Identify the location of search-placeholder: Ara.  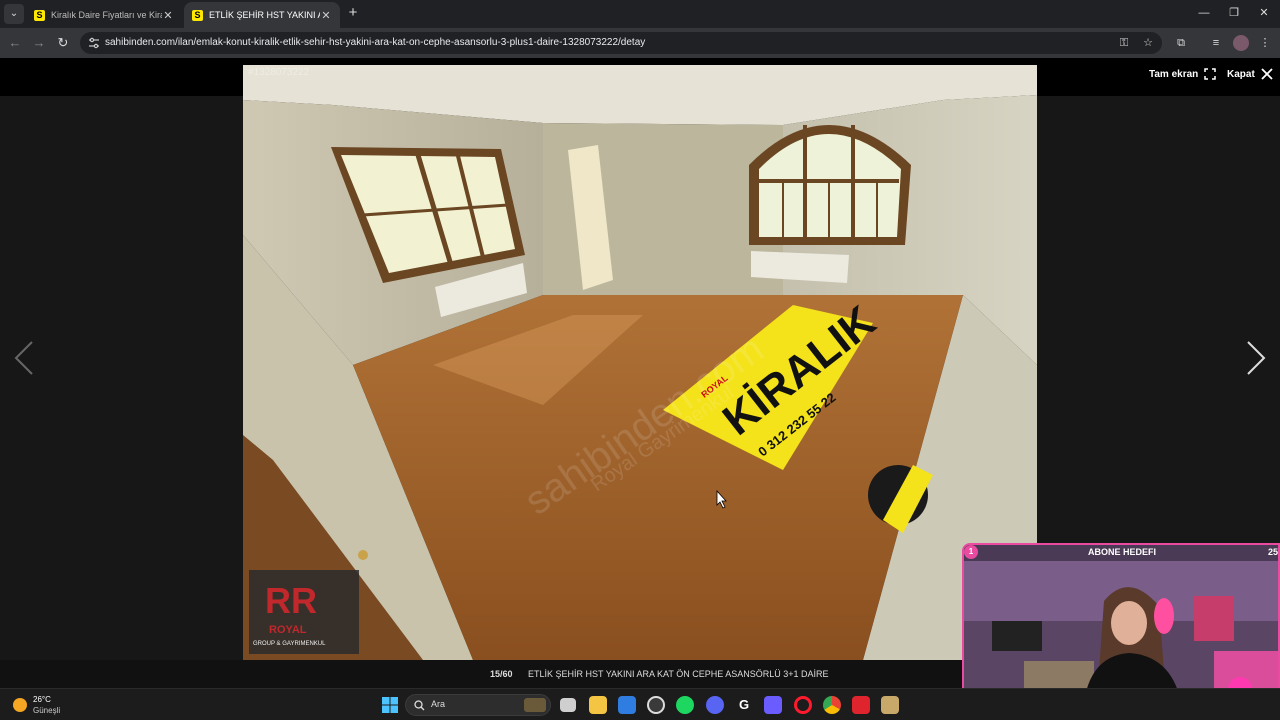
(438, 704).